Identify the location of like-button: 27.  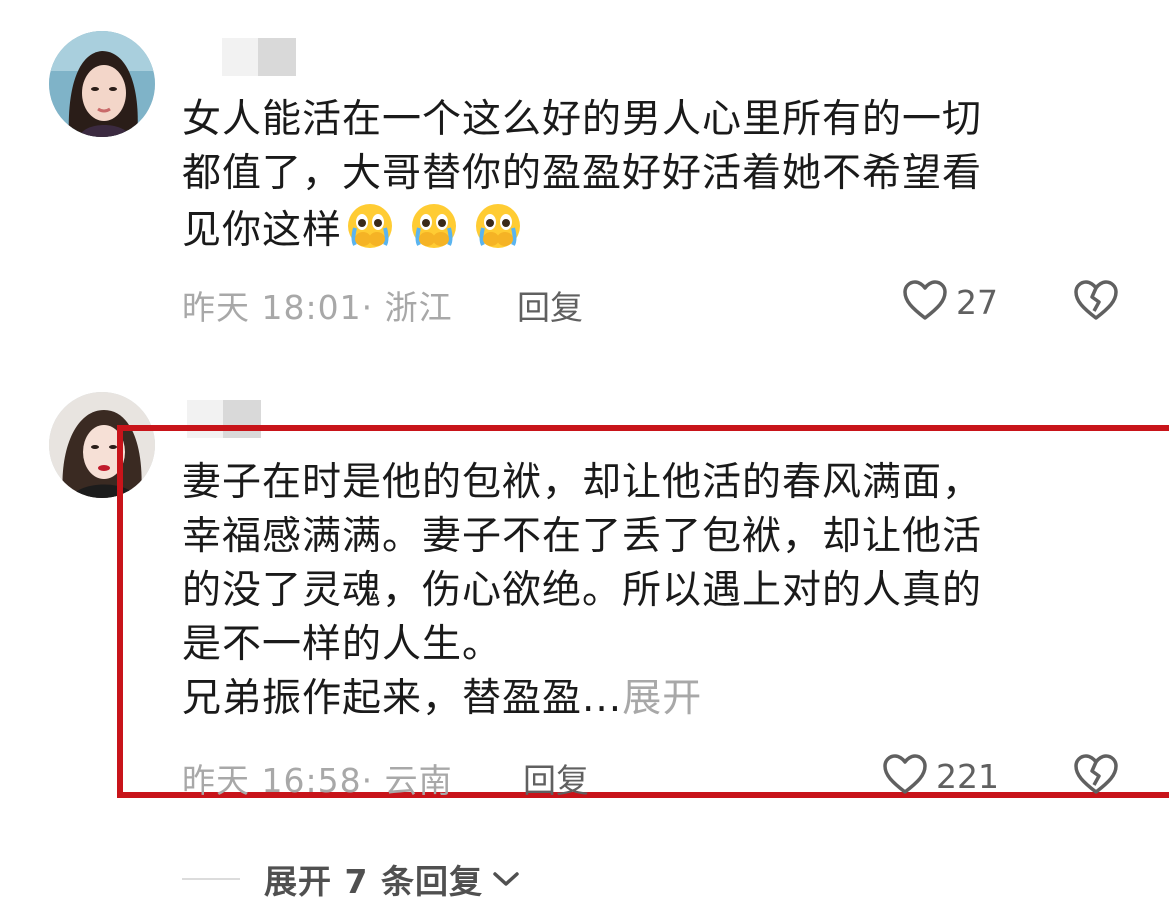
(950, 302).